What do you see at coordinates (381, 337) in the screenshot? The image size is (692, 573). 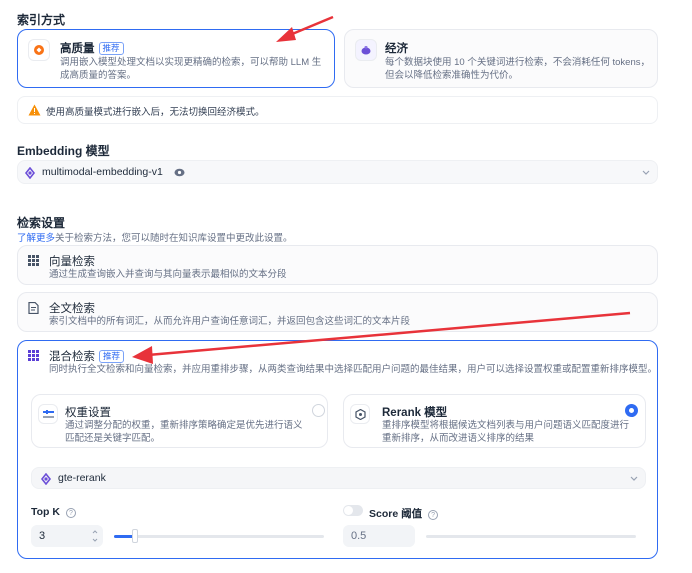 I see `arrow-to-hybrid` at bounding box center [381, 337].